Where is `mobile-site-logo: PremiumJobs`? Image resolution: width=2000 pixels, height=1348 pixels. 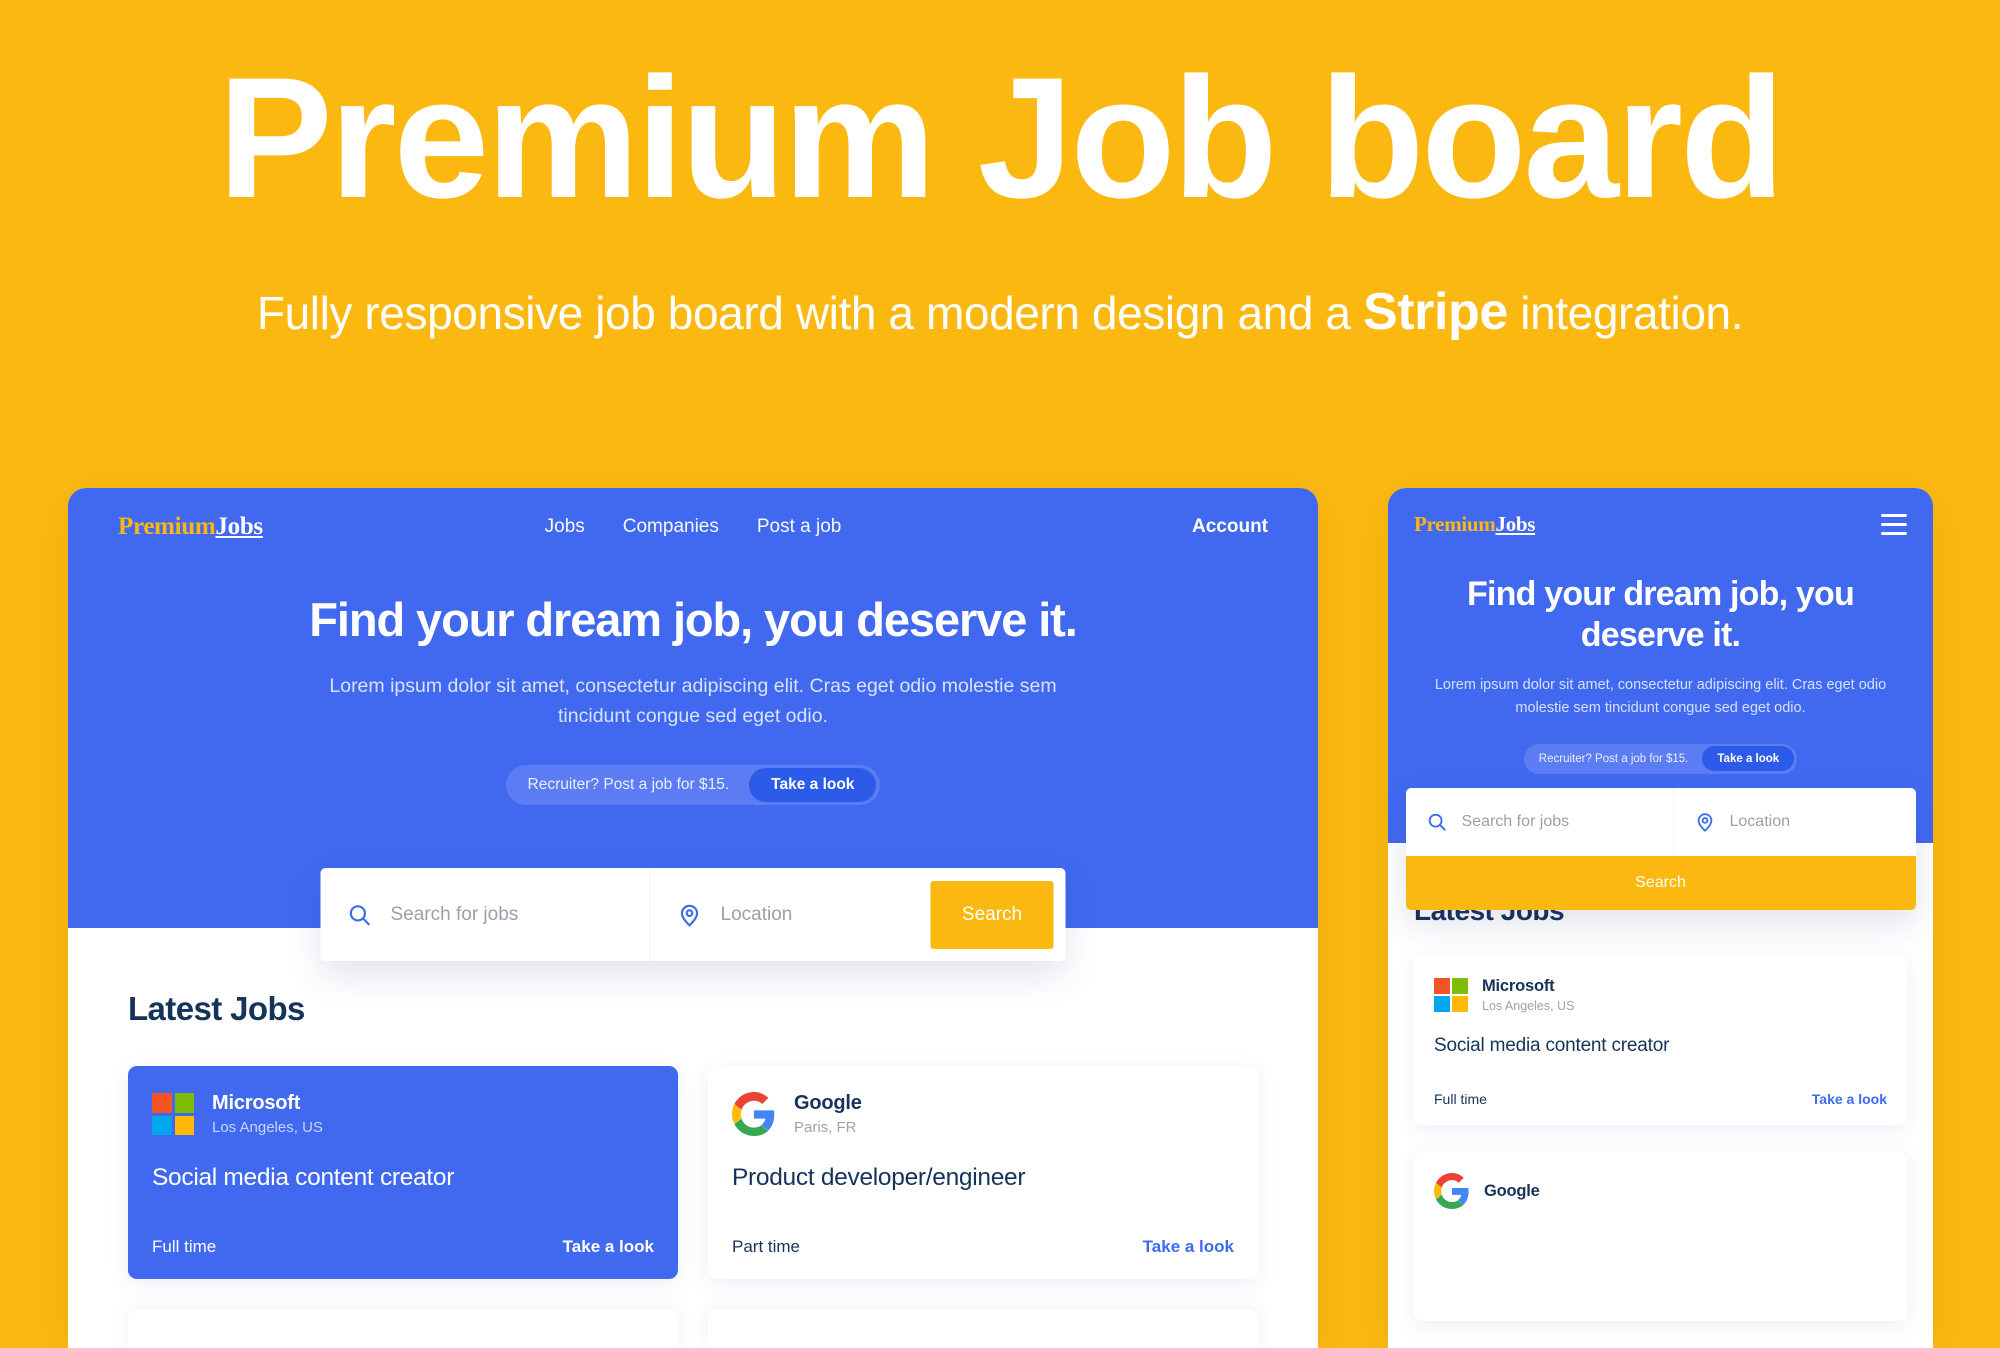 mobile-site-logo: PremiumJobs is located at coordinates (1474, 524).